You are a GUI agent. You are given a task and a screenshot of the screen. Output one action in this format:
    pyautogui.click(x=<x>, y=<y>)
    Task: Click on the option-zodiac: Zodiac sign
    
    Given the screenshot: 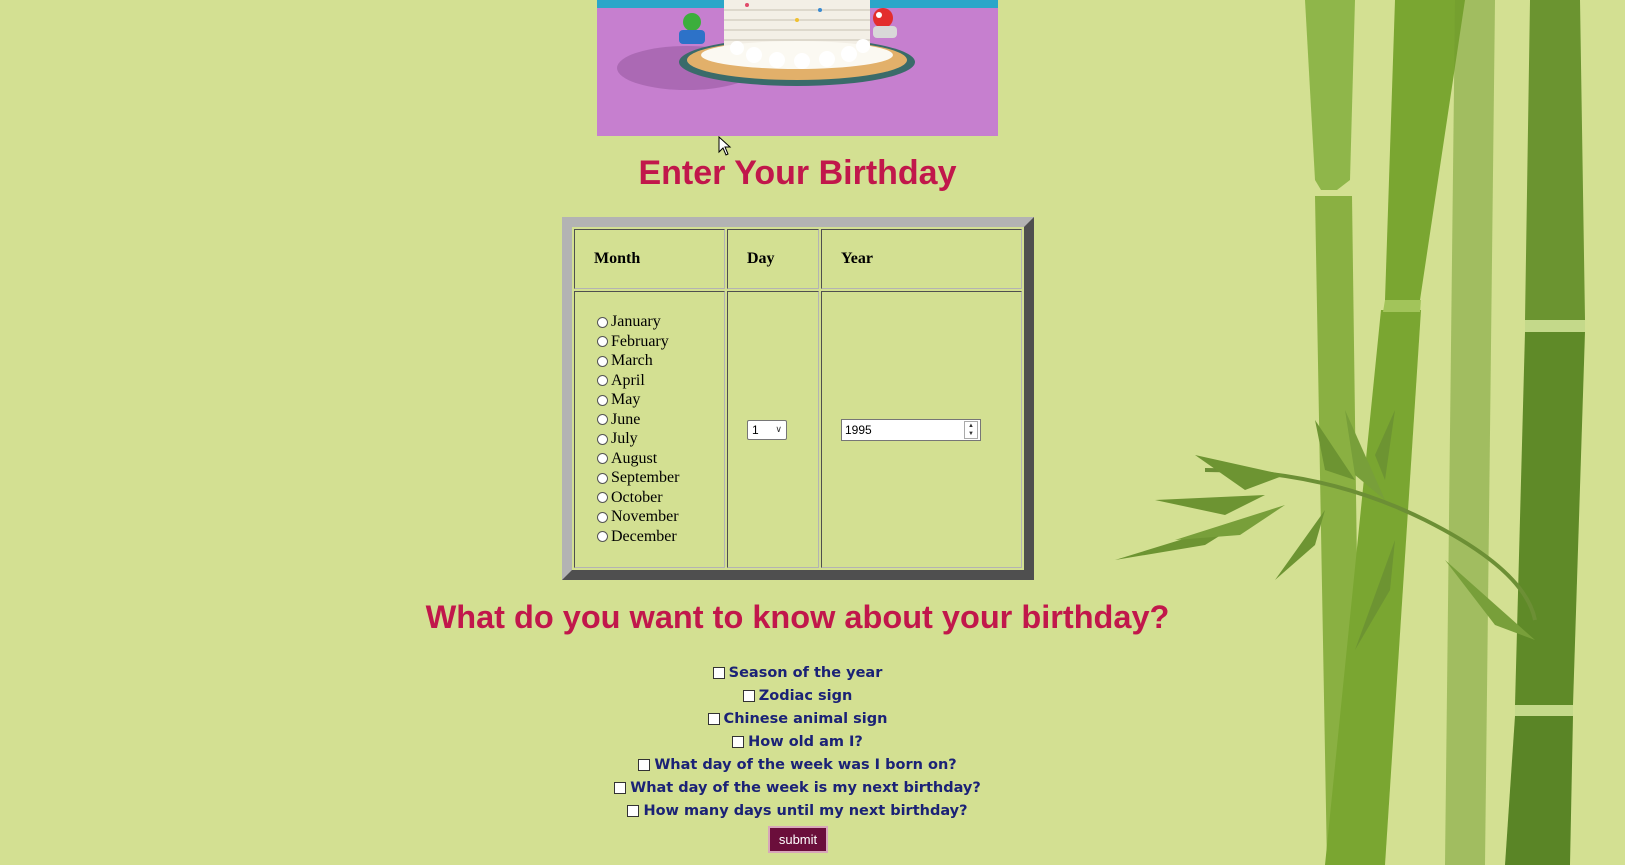 What is the action you would take?
    pyautogui.click(x=797, y=695)
    